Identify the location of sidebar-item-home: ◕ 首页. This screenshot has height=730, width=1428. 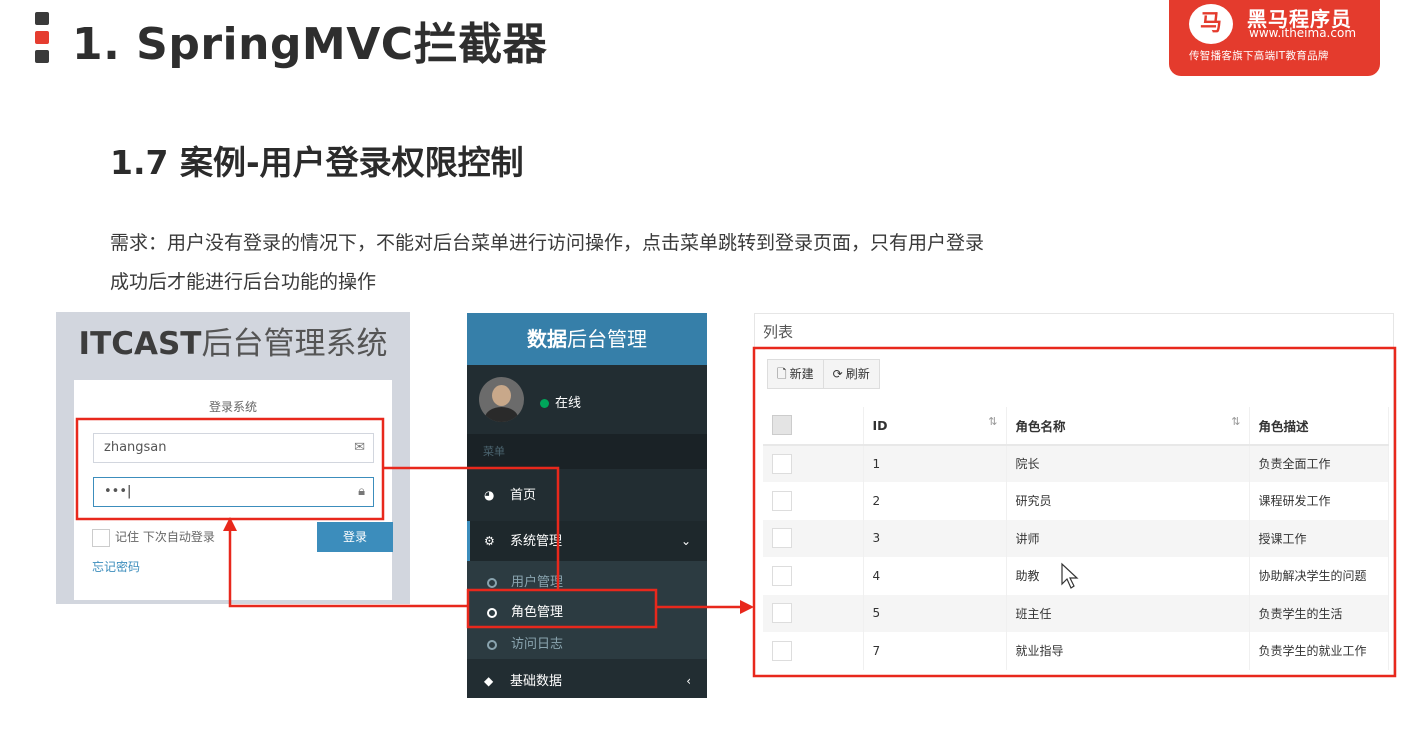
(587, 495).